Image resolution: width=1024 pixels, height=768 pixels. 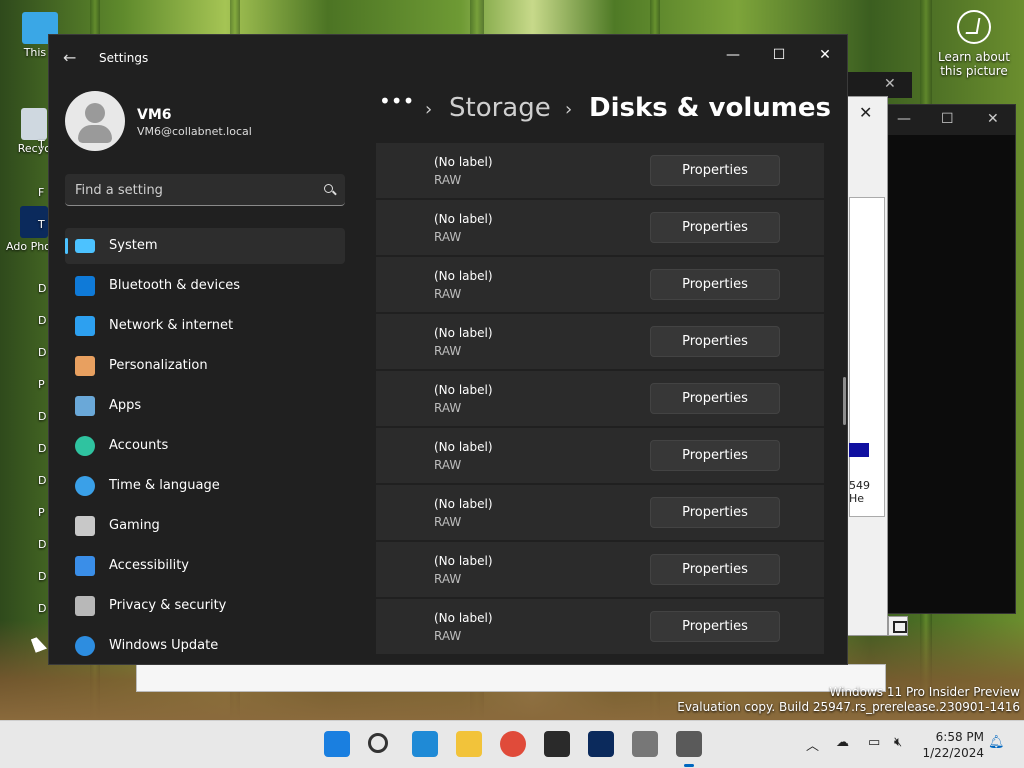 What do you see at coordinates (337, 744) in the screenshot?
I see `start-icon` at bounding box center [337, 744].